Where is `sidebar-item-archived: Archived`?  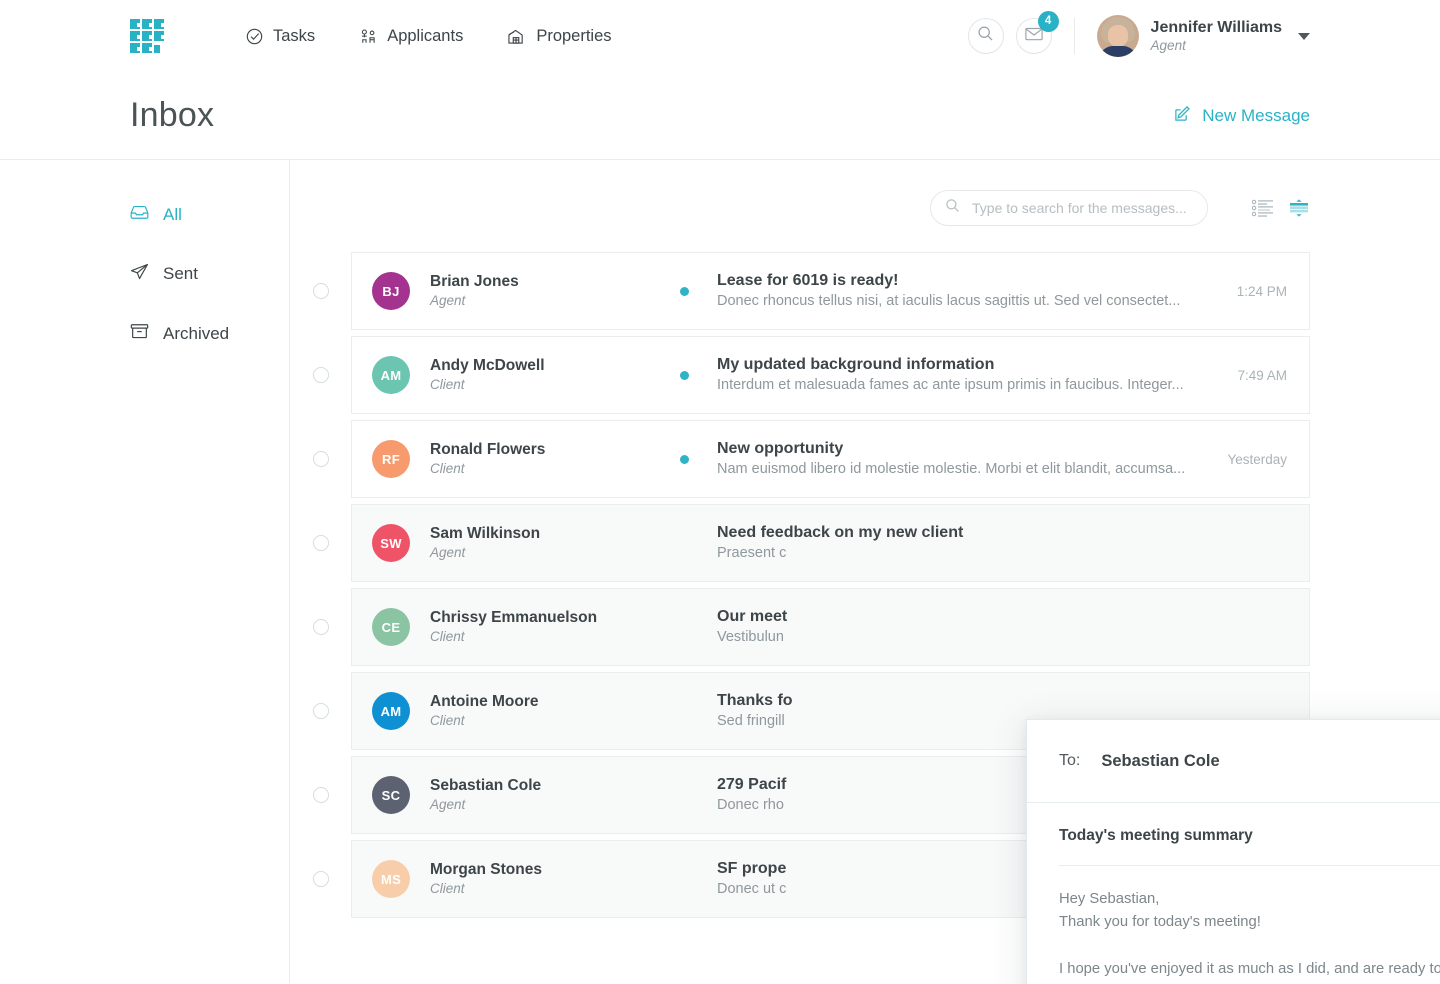
sidebar-item-archived: Archived is located at coordinates (209, 333).